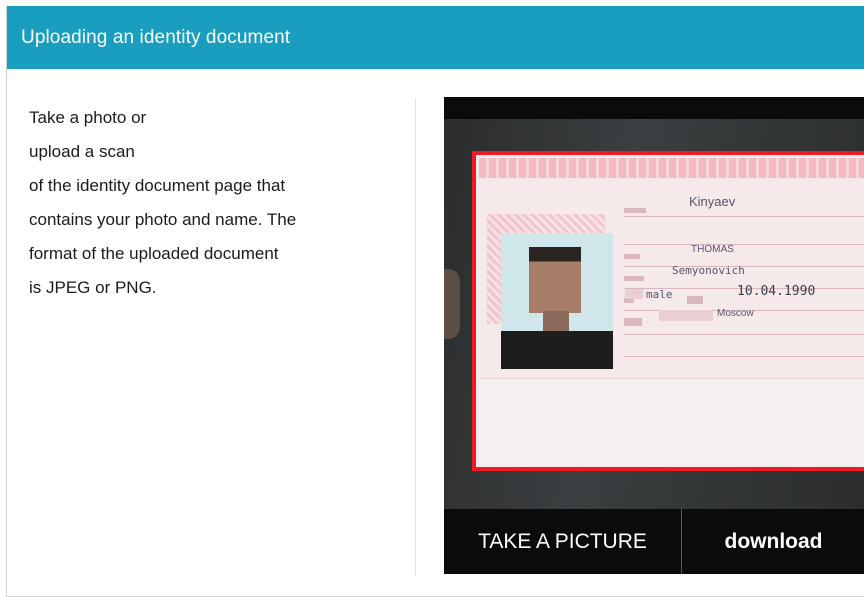  Describe the element at coordinates (635, 210) in the screenshot. I see `surname-caption` at that location.